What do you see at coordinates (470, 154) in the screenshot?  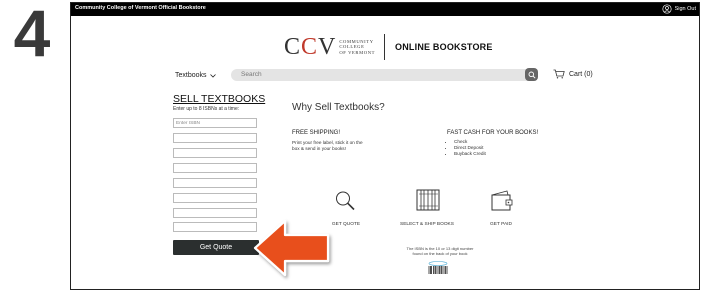 I see `payment-option: Buyback Credit` at bounding box center [470, 154].